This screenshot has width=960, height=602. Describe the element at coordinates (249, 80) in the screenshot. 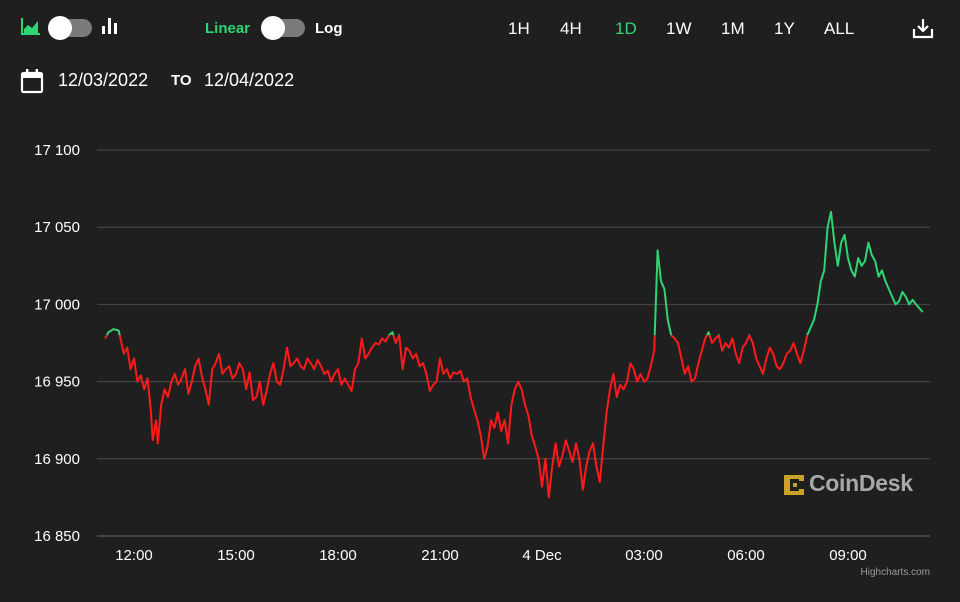

I see `date-to: 12/04/2022` at that location.